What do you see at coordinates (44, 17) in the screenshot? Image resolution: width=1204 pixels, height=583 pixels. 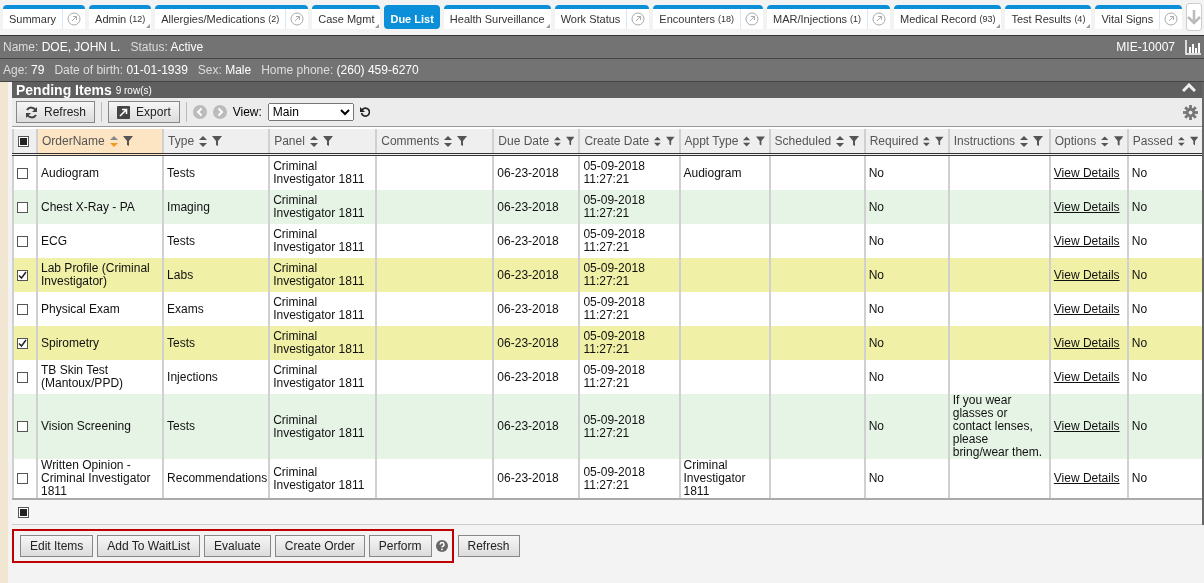 I see `tab: Summary` at bounding box center [44, 17].